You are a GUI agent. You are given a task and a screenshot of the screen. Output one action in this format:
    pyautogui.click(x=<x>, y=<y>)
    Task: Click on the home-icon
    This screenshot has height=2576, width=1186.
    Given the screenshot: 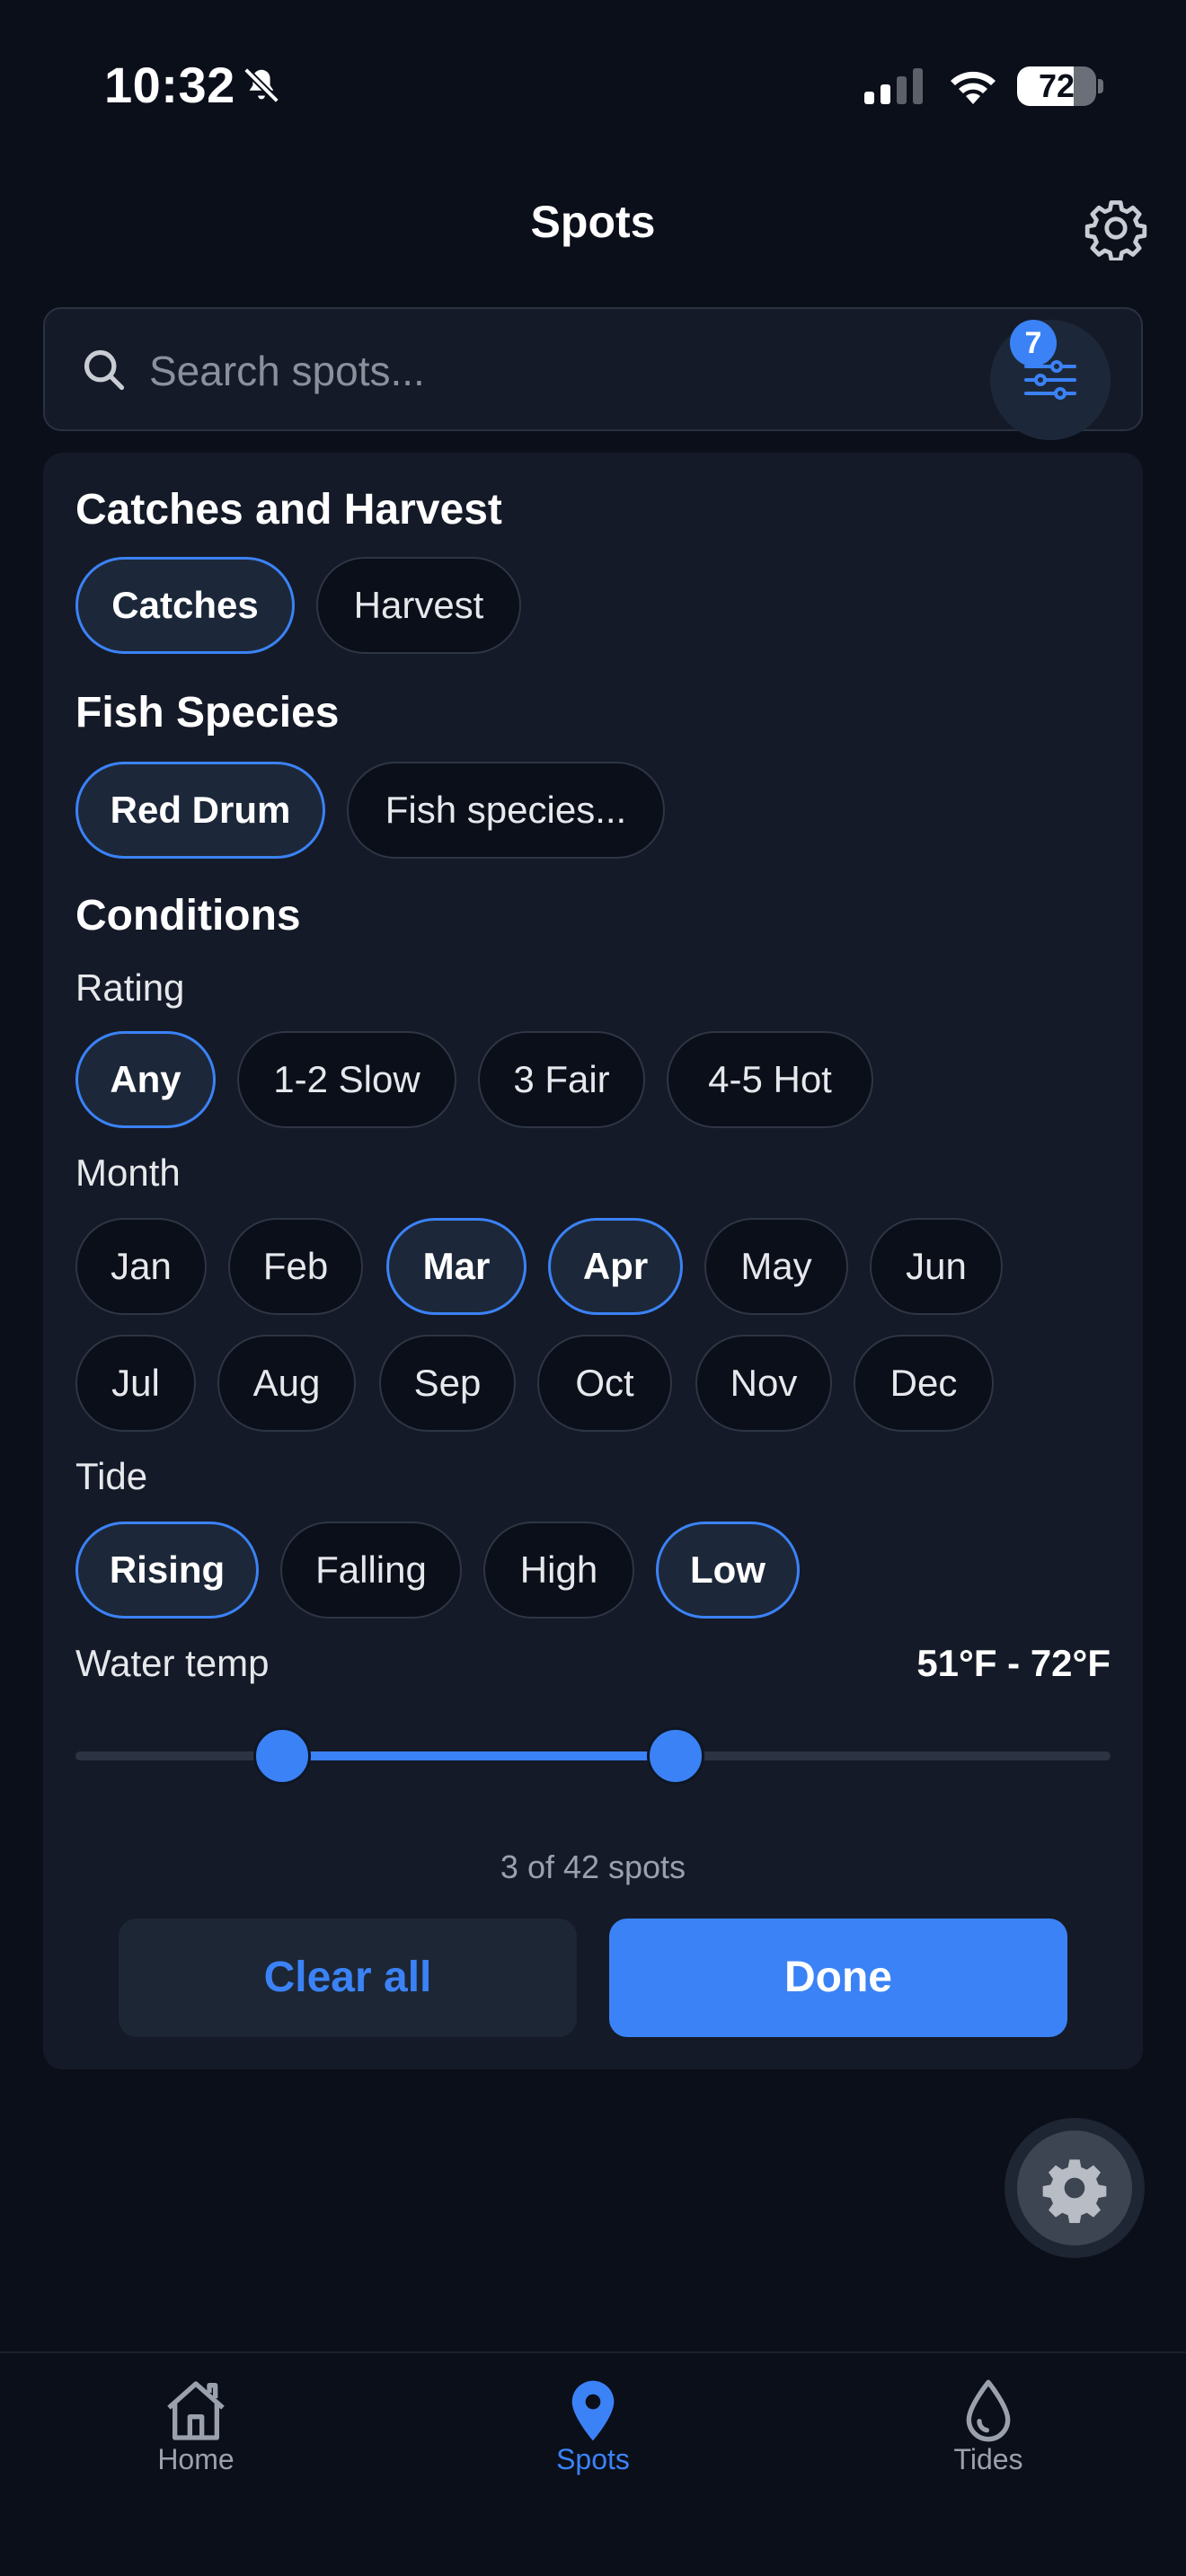 What is the action you would take?
    pyautogui.click(x=196, y=2410)
    